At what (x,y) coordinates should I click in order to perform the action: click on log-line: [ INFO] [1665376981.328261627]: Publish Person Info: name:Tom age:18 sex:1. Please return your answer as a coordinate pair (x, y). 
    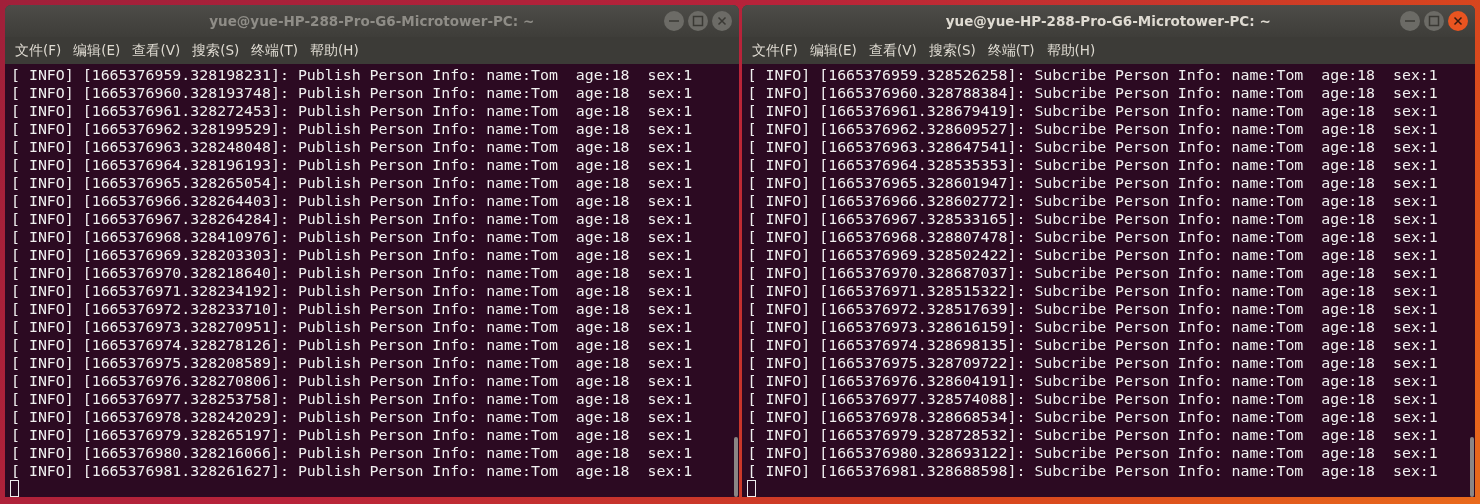
    Looking at the image, I should click on (352, 471).